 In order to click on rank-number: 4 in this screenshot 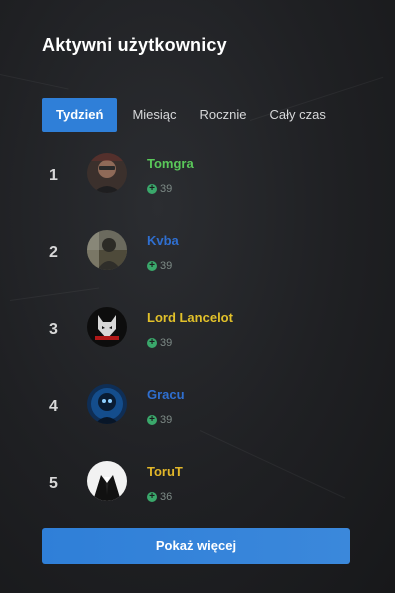, I will do `click(53, 406)`.